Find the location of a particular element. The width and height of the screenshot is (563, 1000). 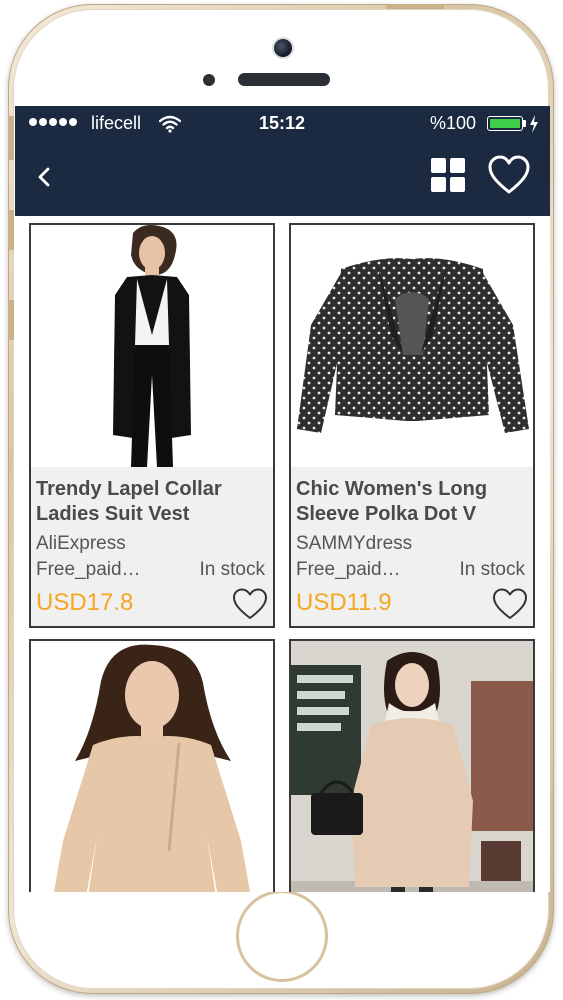

status-bar: lifecell 15:12 %100 is located at coordinates (282, 124).